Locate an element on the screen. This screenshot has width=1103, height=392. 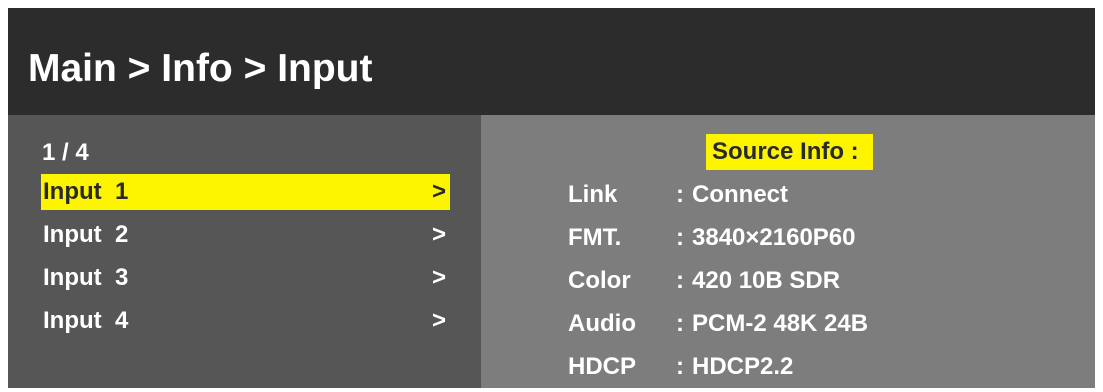
info-key: FMT. is located at coordinates (595, 237).